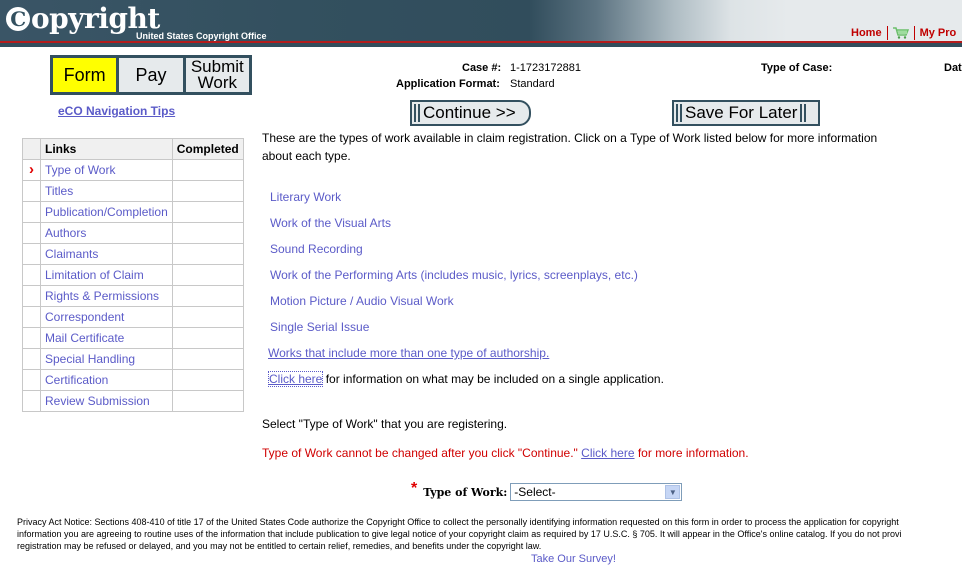 The image size is (962, 572). I want to click on sidebar-link: Mail Certificate, so click(106, 338).